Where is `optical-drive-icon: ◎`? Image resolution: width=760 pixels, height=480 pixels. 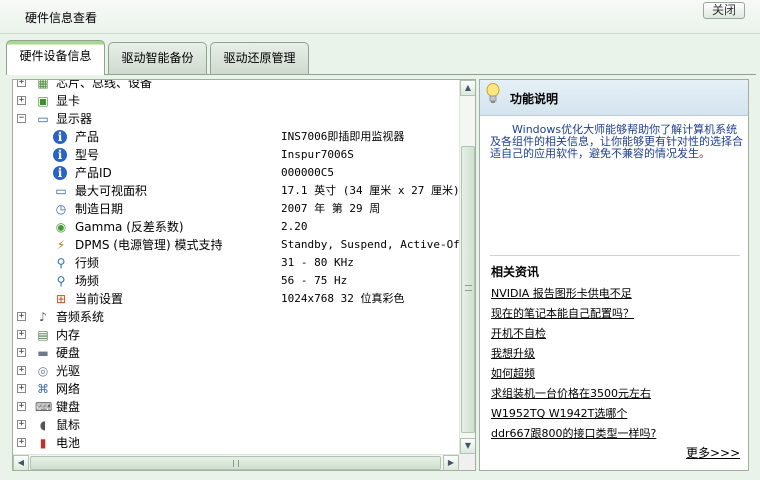
optical-drive-icon: ◎ is located at coordinates (43, 371).